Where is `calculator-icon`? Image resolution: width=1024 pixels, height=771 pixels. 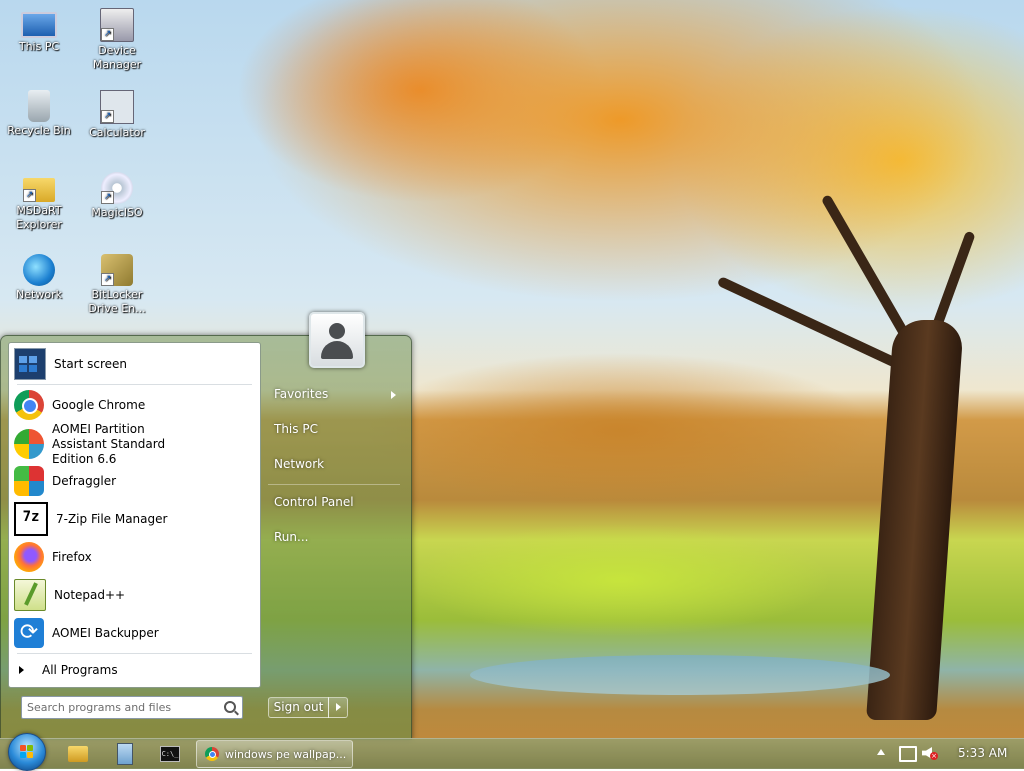 calculator-icon is located at coordinates (117, 107).